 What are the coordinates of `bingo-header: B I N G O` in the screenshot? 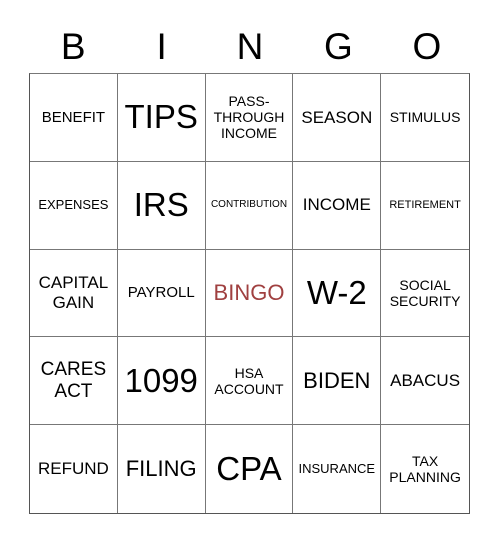 It's located at (250, 47).